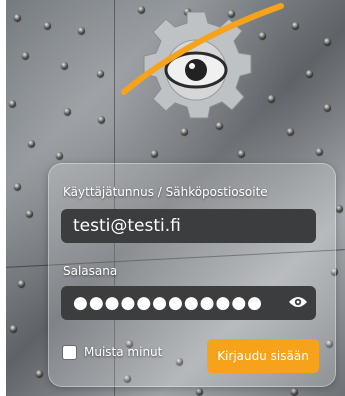  Describe the element at coordinates (123, 352) in the screenshot. I see `remember-label: Muista minut` at that location.